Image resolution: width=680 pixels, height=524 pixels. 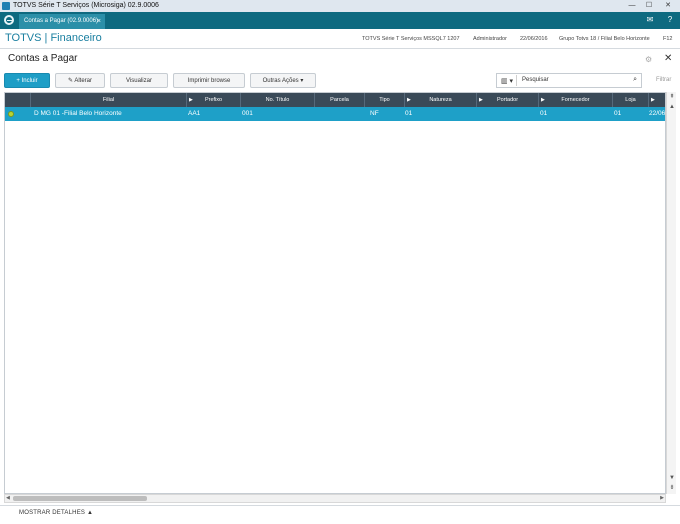 I want to click on scroll-right-button: ▶, so click(x=662, y=498).